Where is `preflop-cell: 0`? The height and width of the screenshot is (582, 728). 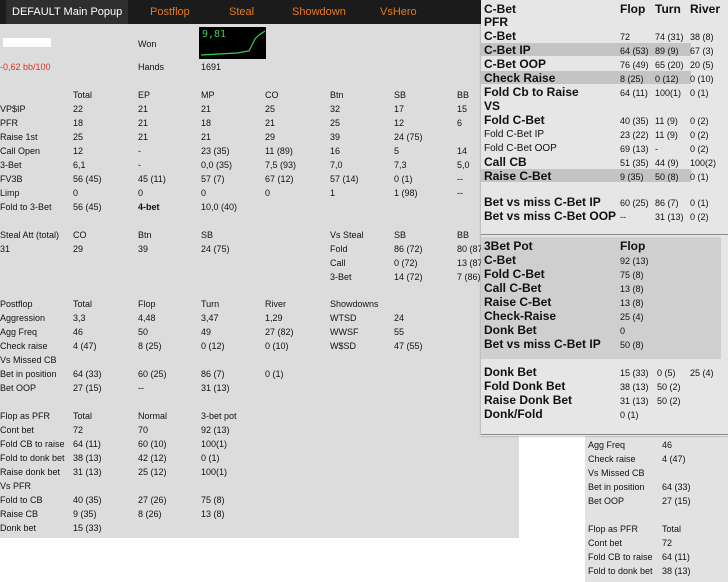
preflop-cell: 0 is located at coordinates (76, 193).